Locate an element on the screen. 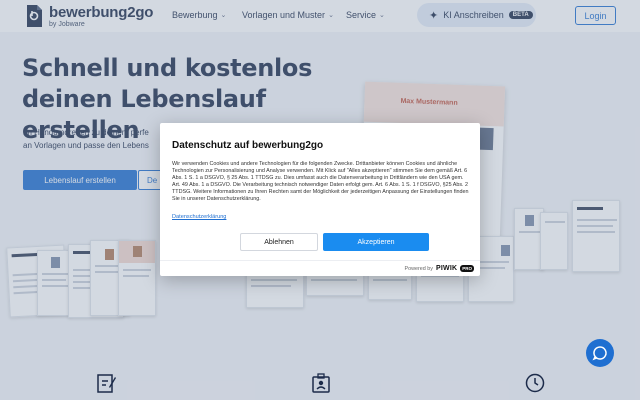 This screenshot has height=400, width=640. chat-button is located at coordinates (600, 353).